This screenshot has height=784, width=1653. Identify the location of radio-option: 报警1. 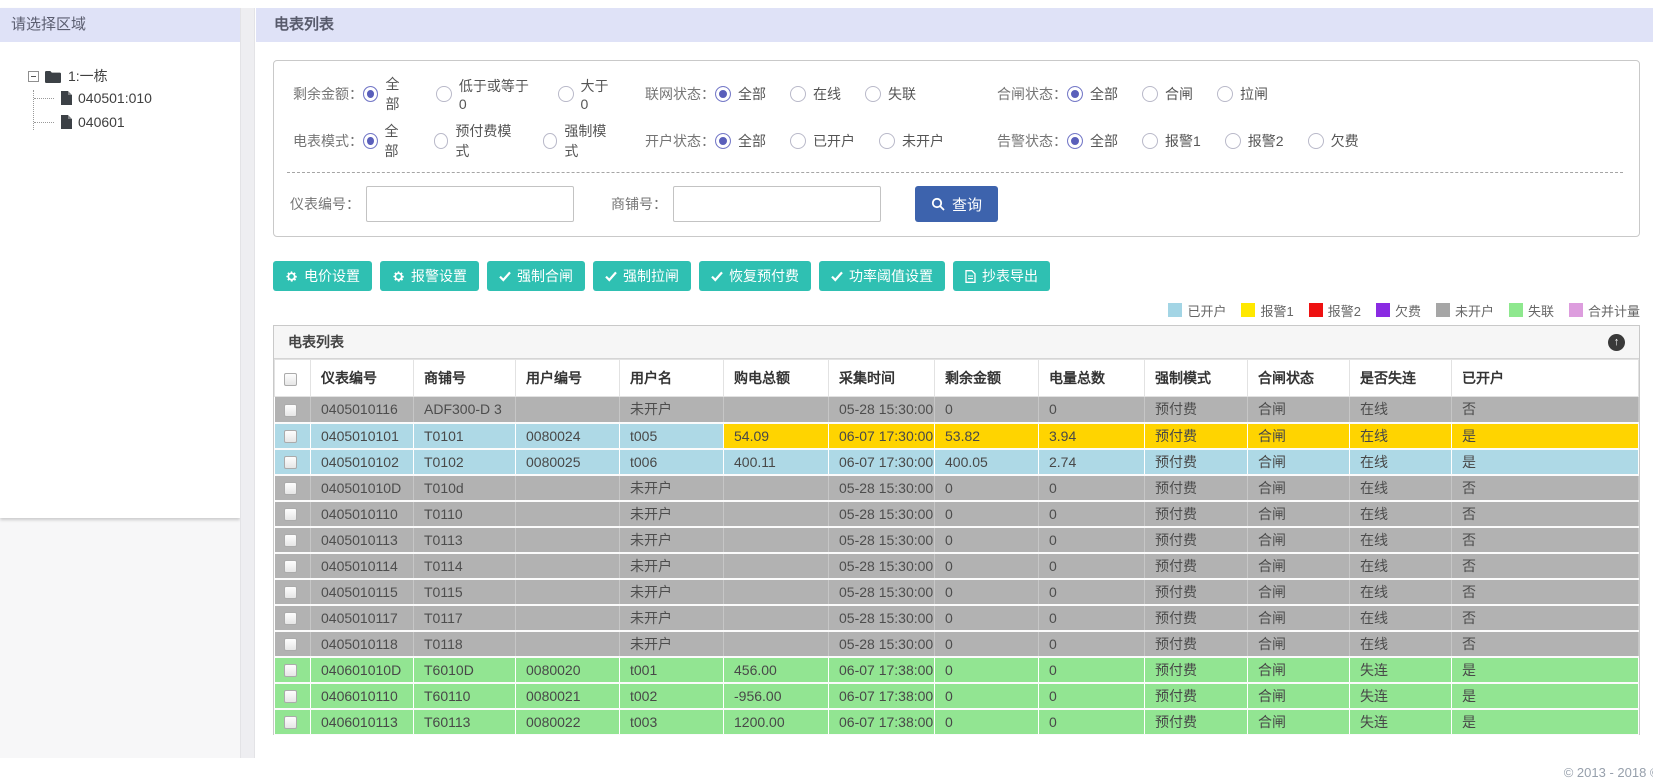
(1171, 141).